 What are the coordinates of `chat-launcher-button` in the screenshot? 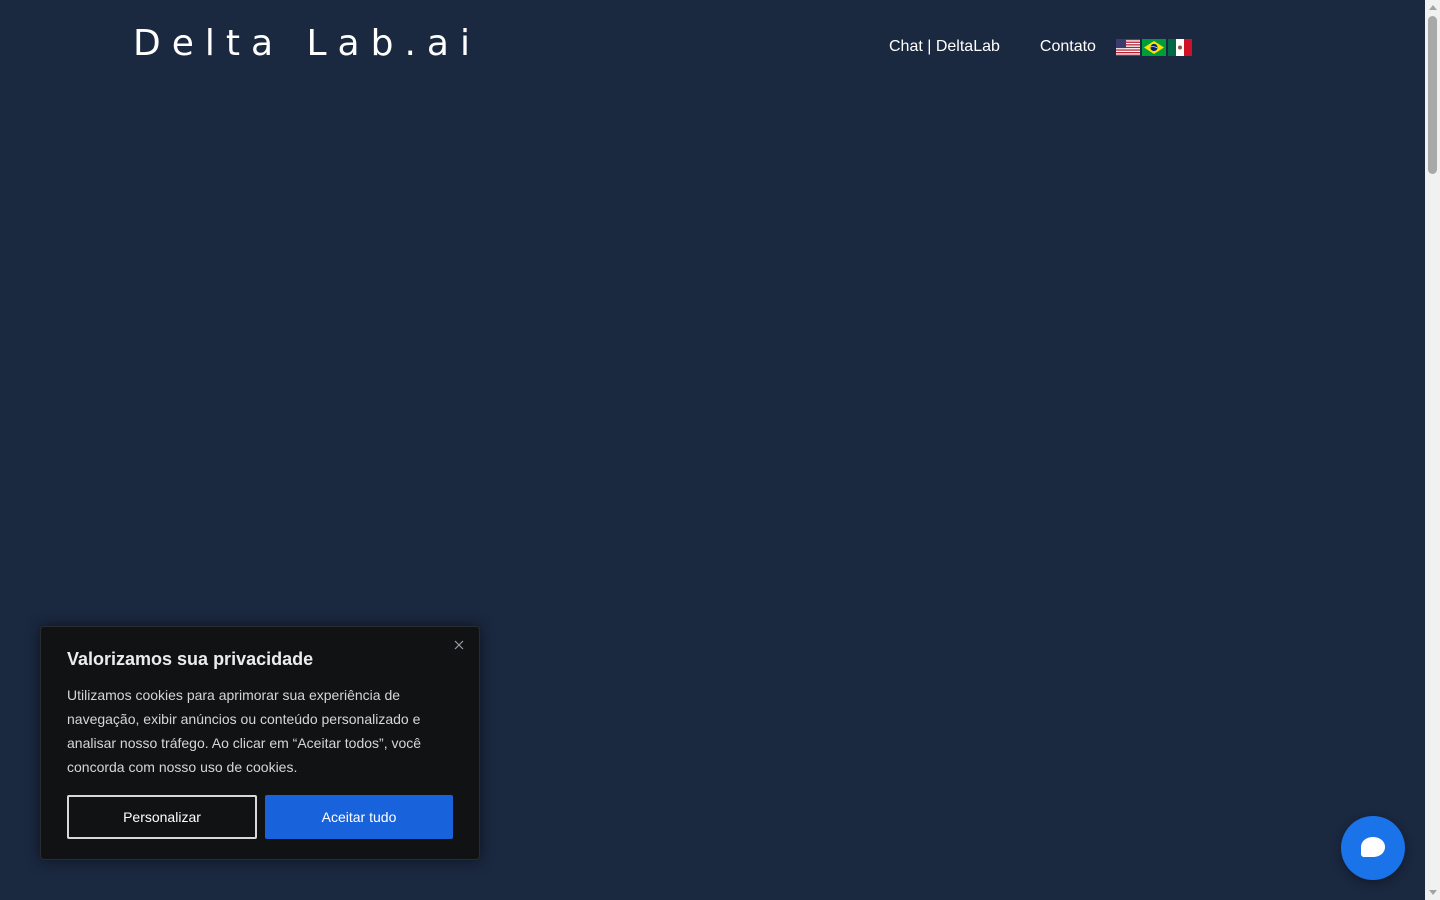 It's located at (1373, 848).